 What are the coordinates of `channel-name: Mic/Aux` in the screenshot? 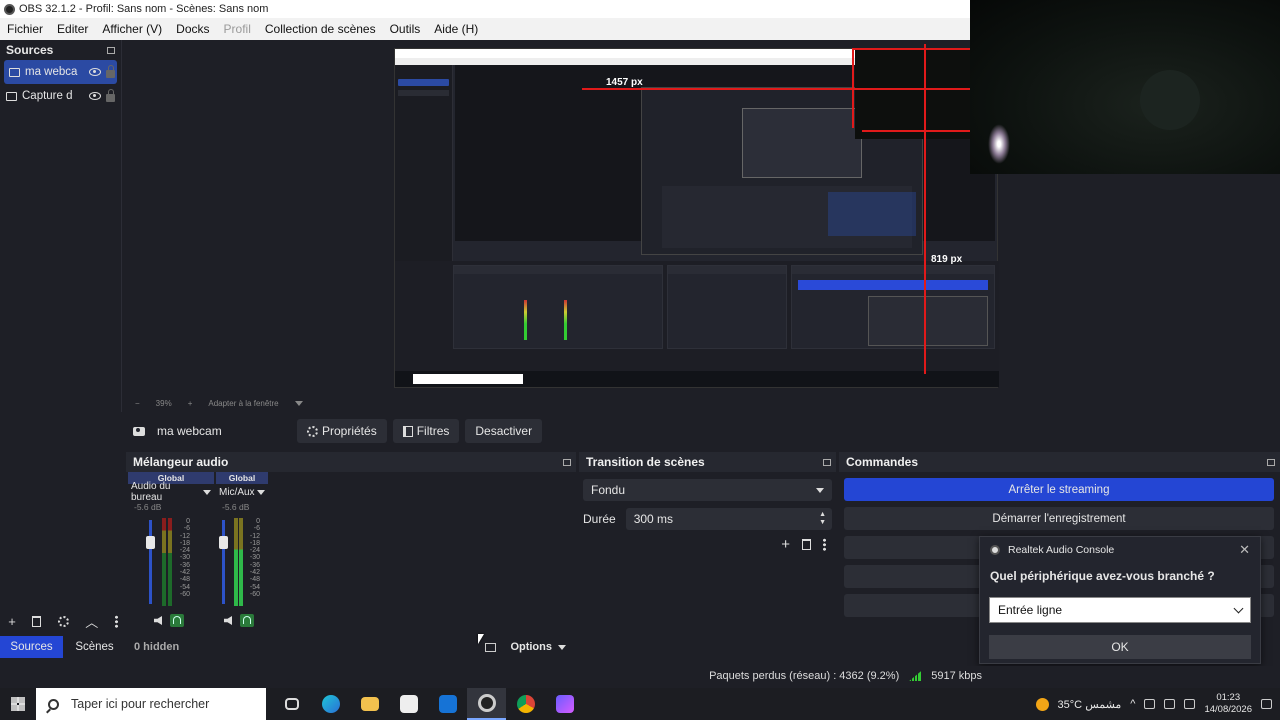 It's located at (237, 492).